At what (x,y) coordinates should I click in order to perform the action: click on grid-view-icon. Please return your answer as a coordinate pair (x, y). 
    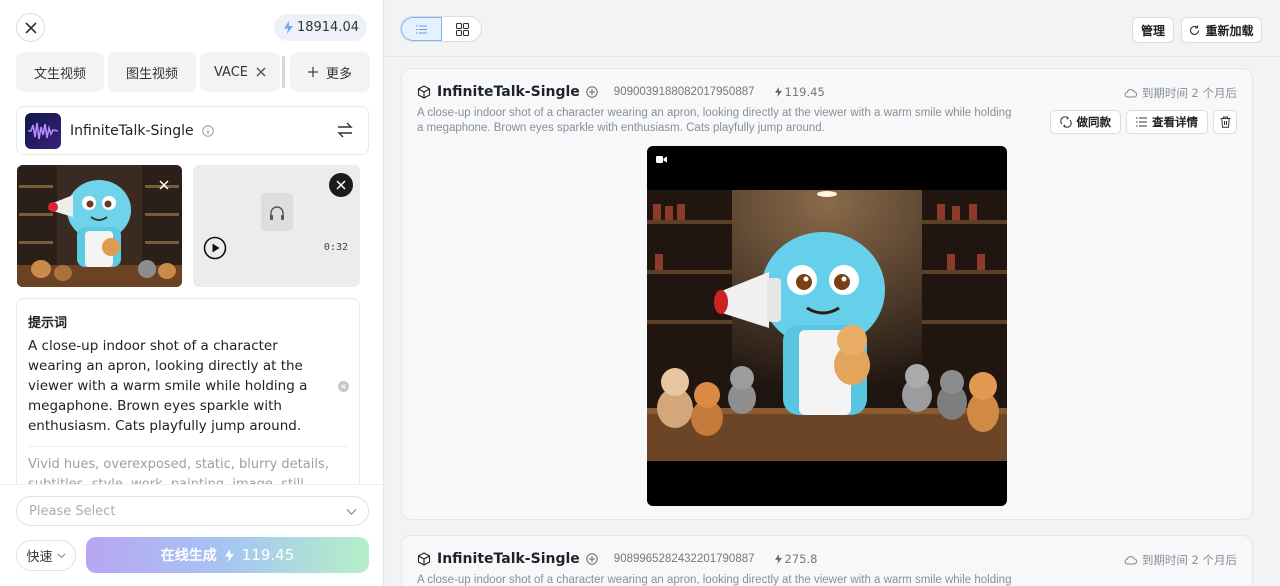
    Looking at the image, I should click on (462, 29).